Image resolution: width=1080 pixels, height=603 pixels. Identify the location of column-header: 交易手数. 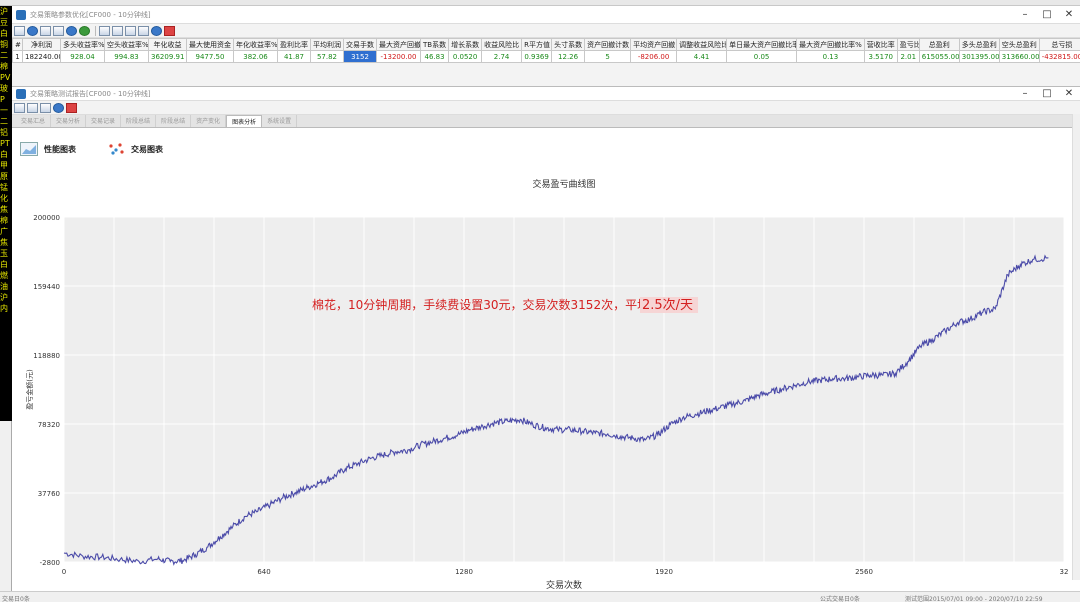
(360, 44).